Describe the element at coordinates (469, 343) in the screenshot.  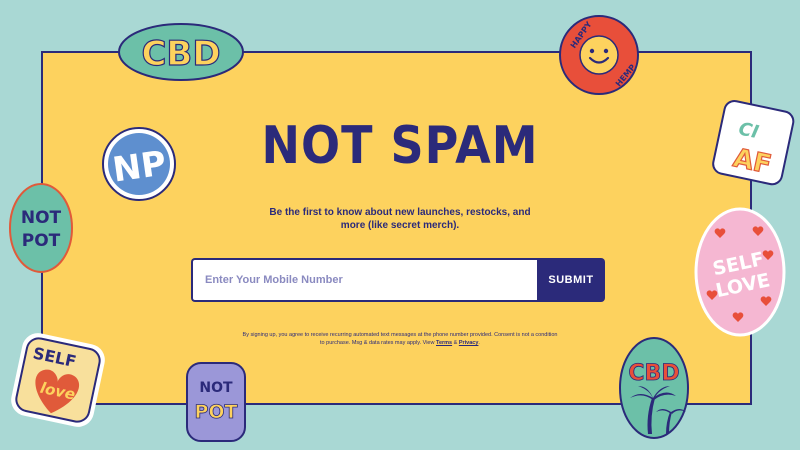
I see `privacy-link: Privacy` at that location.